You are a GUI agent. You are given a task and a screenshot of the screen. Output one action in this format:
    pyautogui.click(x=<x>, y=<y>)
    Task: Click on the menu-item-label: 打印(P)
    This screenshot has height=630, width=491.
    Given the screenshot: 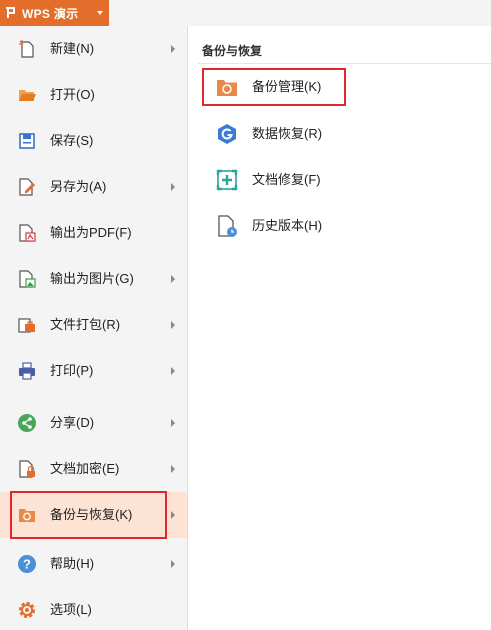 What is the action you would take?
    pyautogui.click(x=72, y=370)
    